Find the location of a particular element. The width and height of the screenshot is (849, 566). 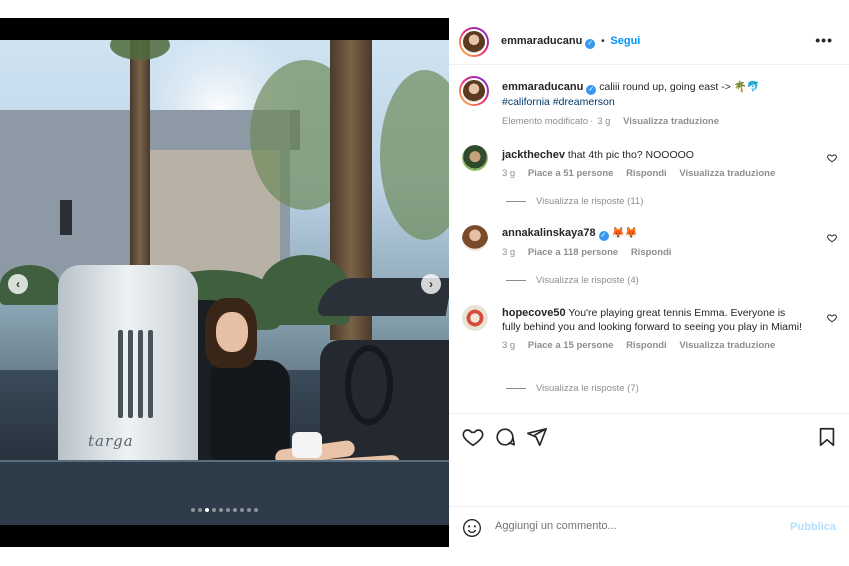

comment-text: 🦊🦊 is located at coordinates (624, 233).